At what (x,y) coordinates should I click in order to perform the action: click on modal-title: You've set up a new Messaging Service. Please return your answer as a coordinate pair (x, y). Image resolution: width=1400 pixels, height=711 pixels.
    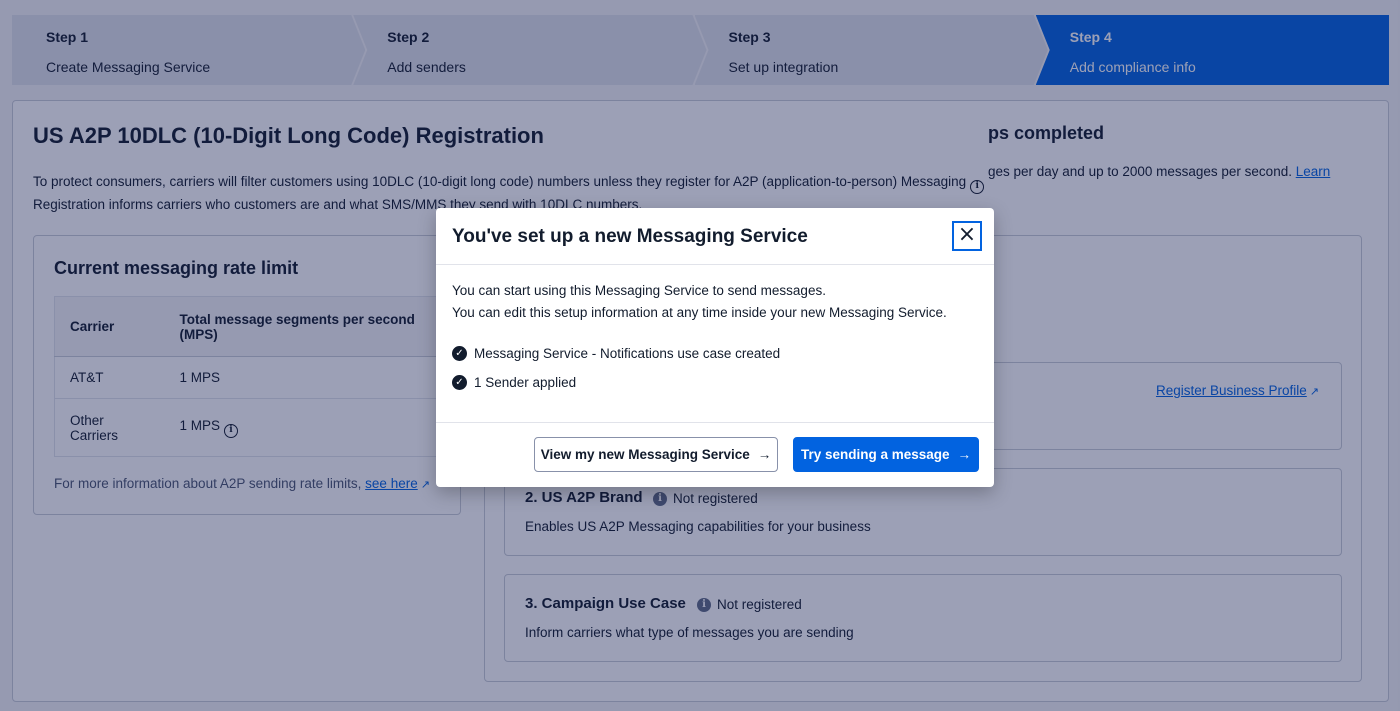
    Looking at the image, I should click on (630, 236).